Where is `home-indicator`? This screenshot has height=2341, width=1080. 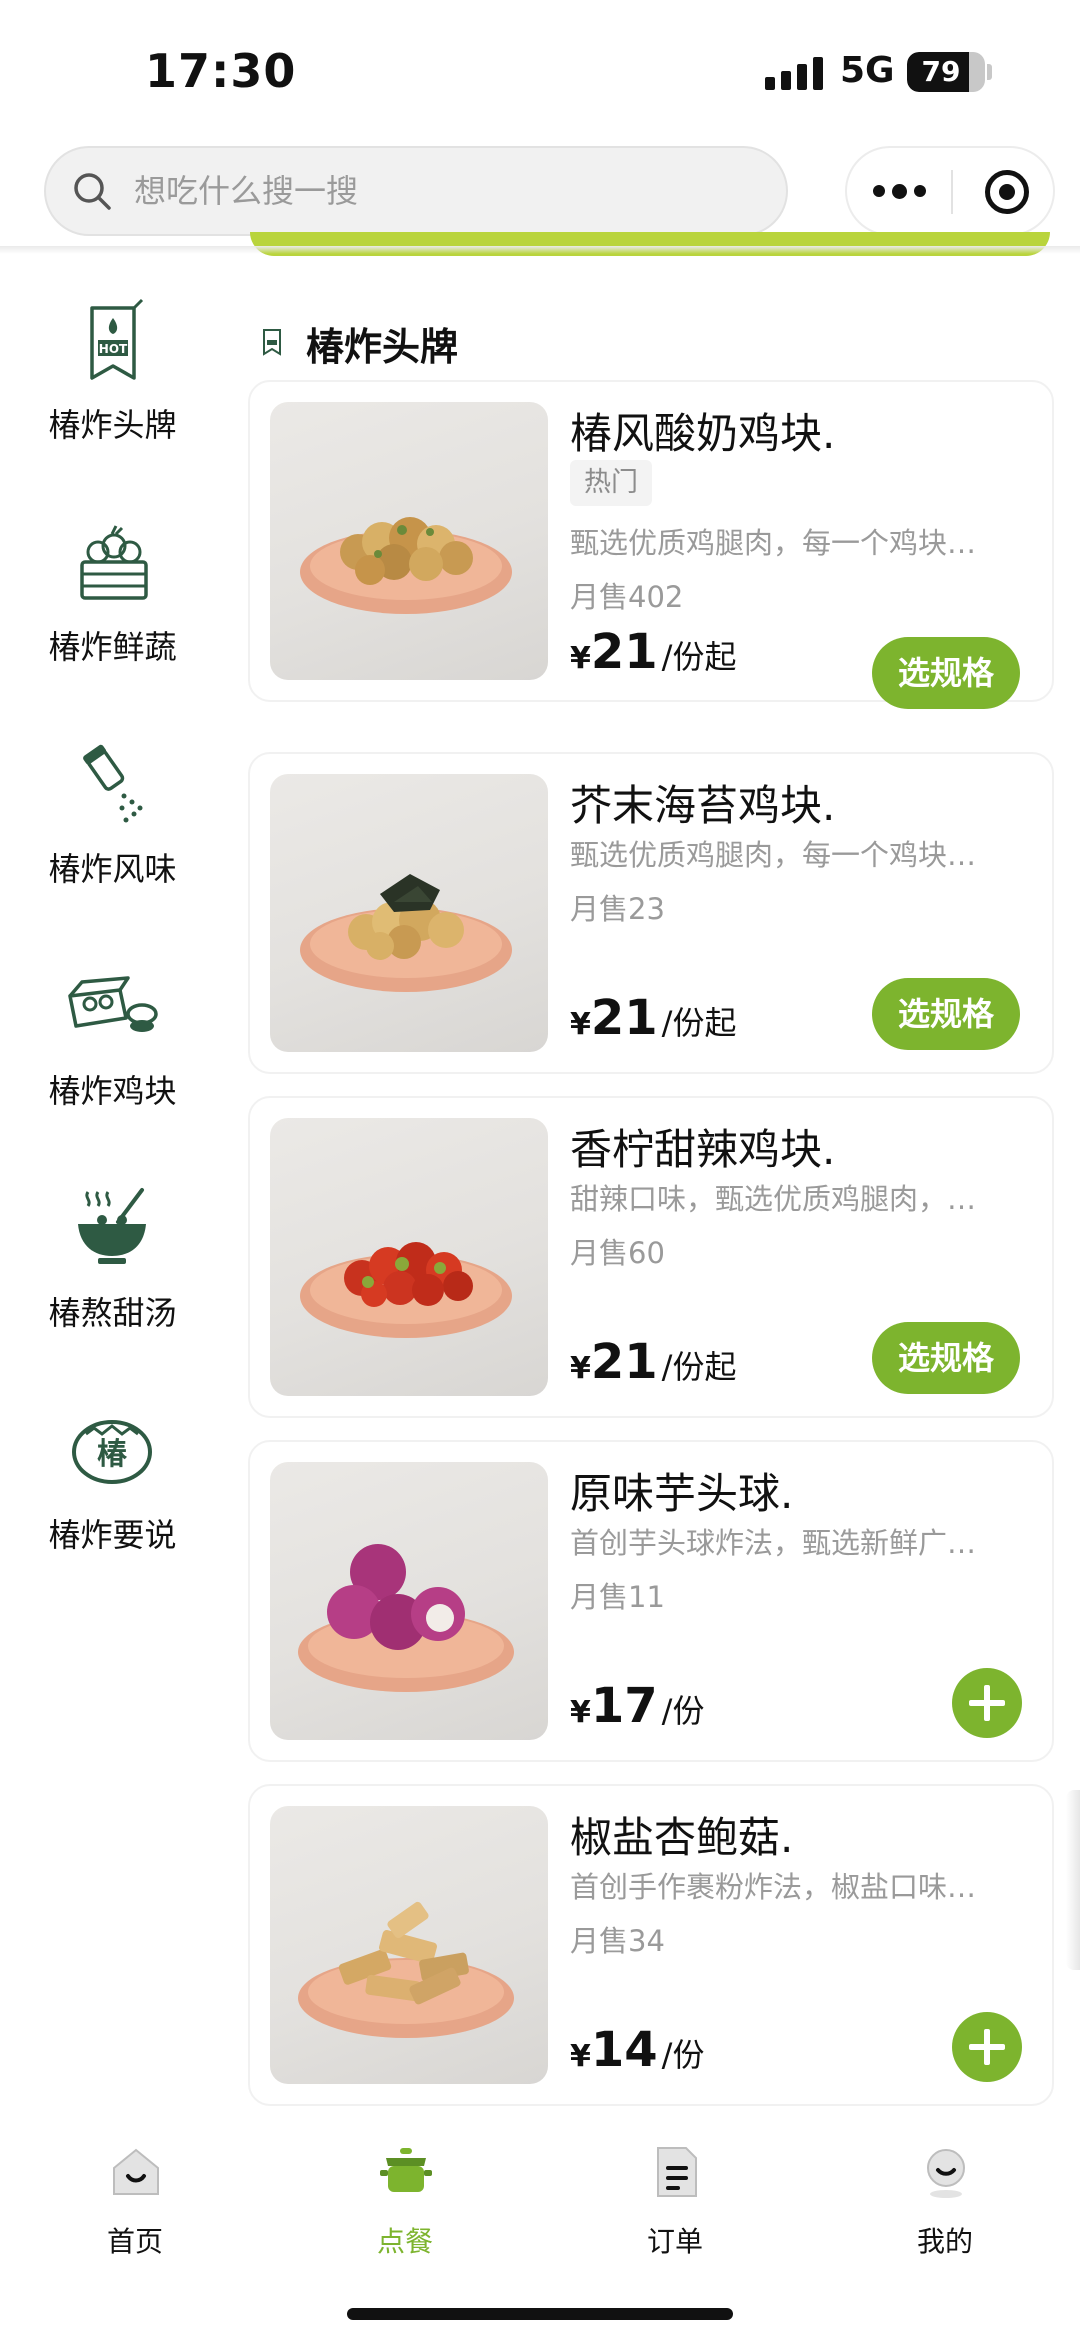 home-indicator is located at coordinates (540, 2314).